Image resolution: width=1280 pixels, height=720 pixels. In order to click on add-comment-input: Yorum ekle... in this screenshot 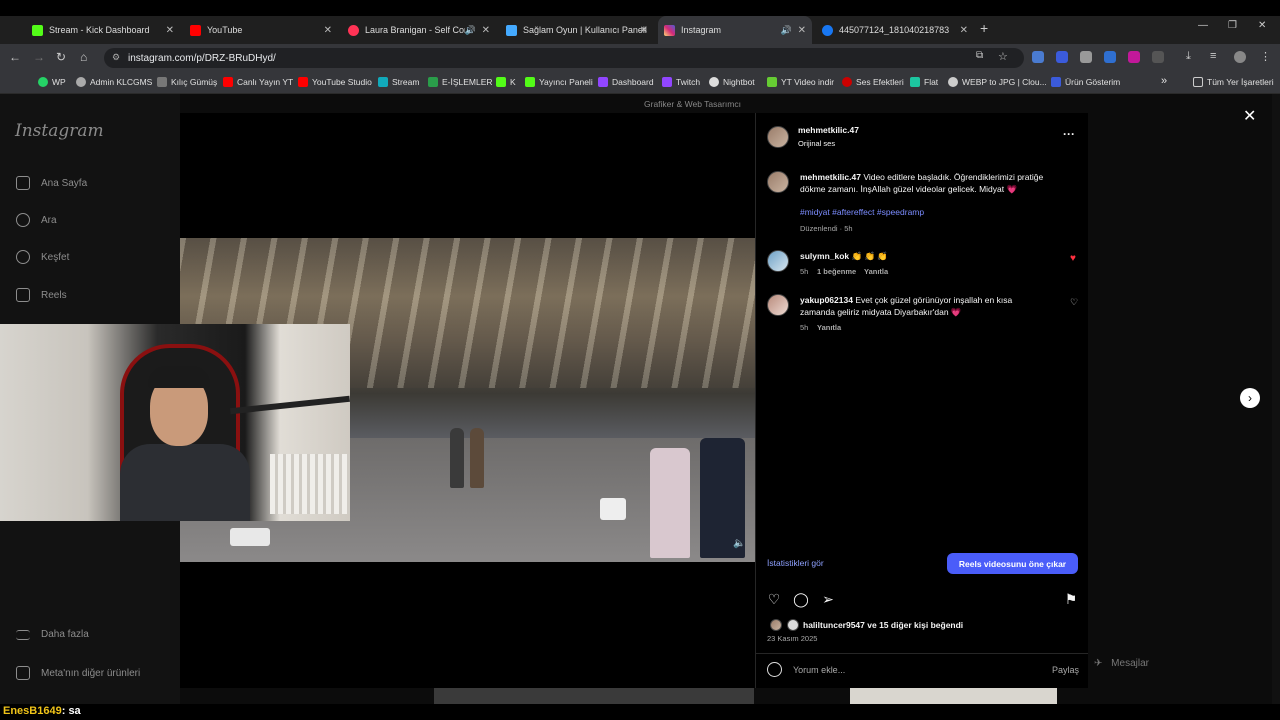, I will do `click(819, 670)`.